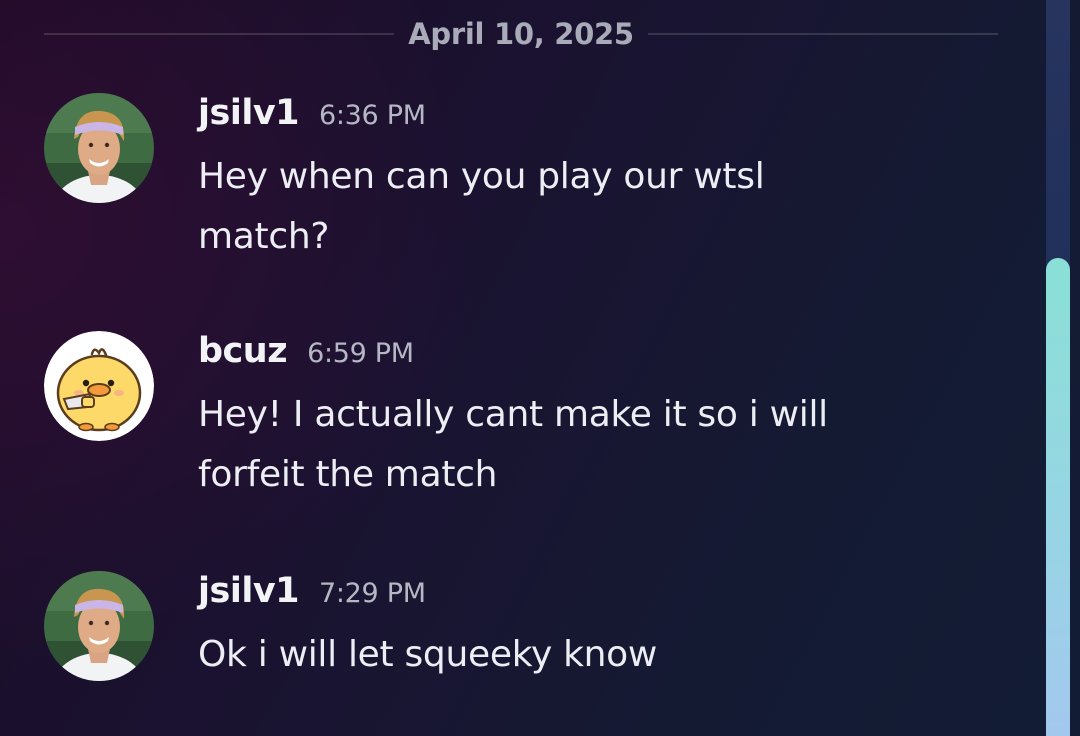 The height and width of the screenshot is (736, 1080). I want to click on divider-line-right, so click(822, 34).